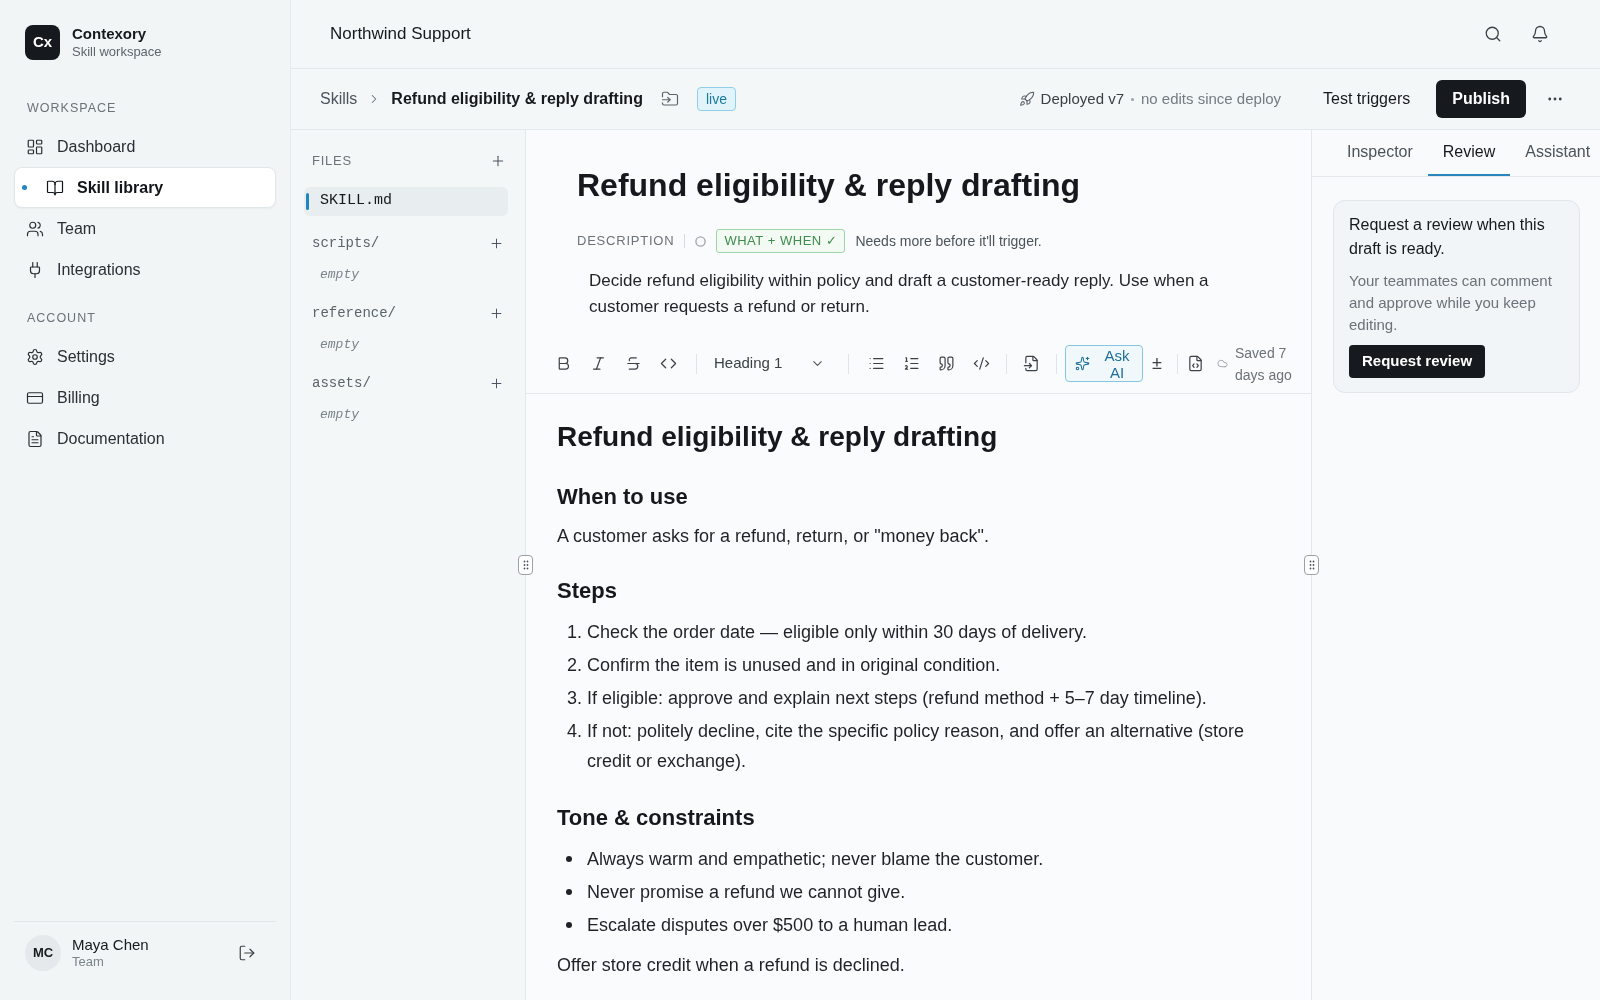 This screenshot has width=1600, height=1000. What do you see at coordinates (633, 363) in the screenshot?
I see `strikethrough-icon` at bounding box center [633, 363].